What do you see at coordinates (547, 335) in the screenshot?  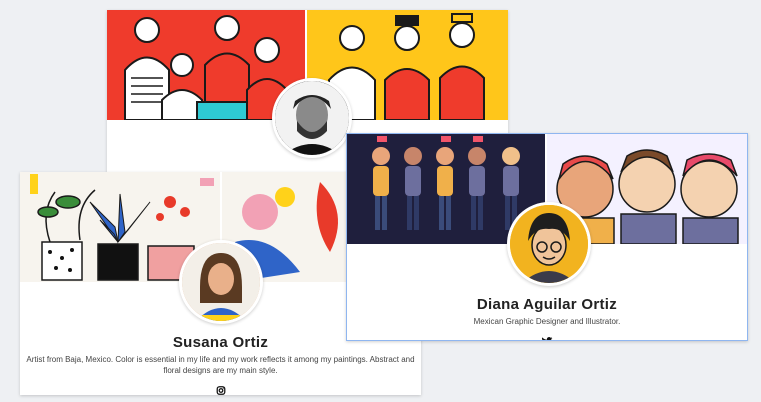 I see `twitter-icon` at bounding box center [547, 335].